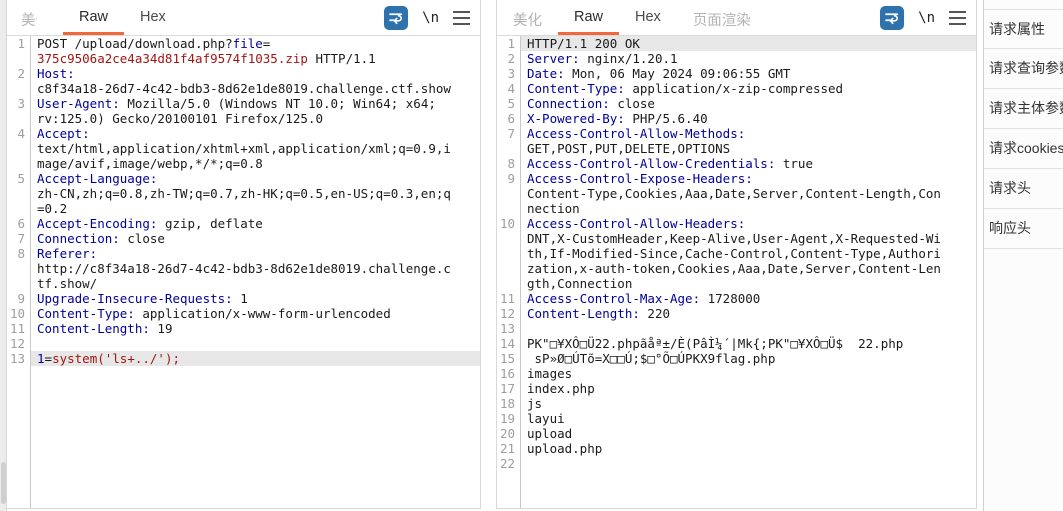 Image resolution: width=1063 pixels, height=511 pixels. Describe the element at coordinates (1023, 109) in the screenshot. I see `sidebar-item-请求主体参数: 请求主体参数` at that location.